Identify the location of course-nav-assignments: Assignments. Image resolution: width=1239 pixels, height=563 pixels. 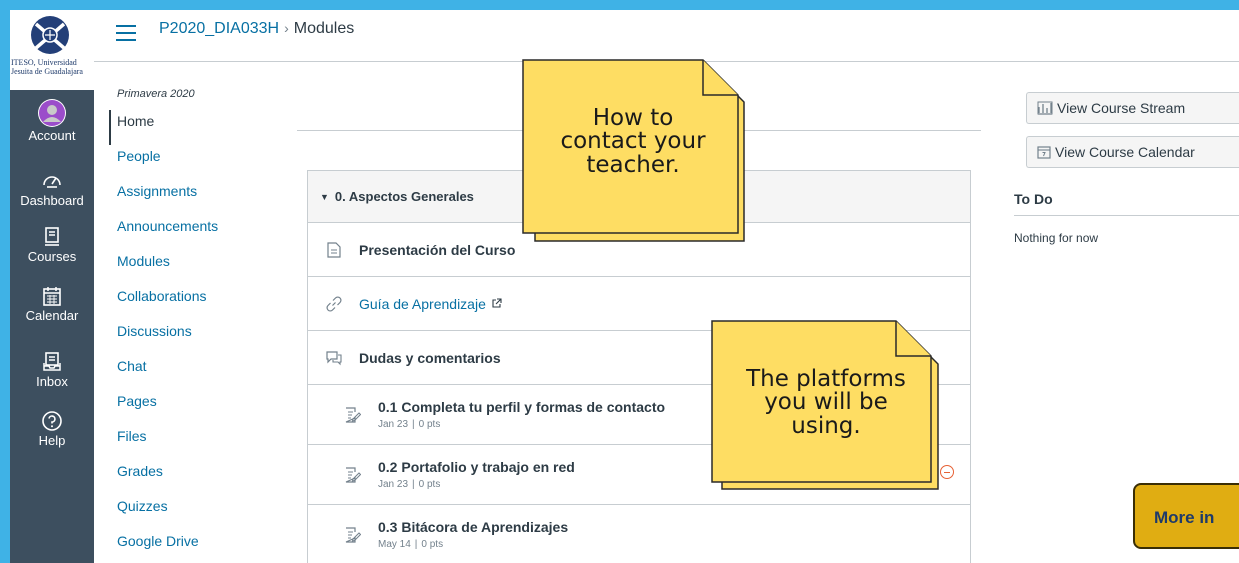
(192, 197).